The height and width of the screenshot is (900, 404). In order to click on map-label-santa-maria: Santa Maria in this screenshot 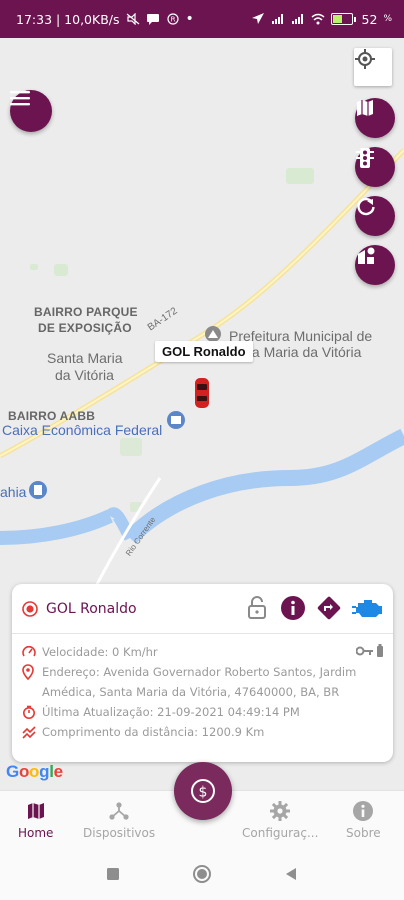, I will do `click(85, 358)`.